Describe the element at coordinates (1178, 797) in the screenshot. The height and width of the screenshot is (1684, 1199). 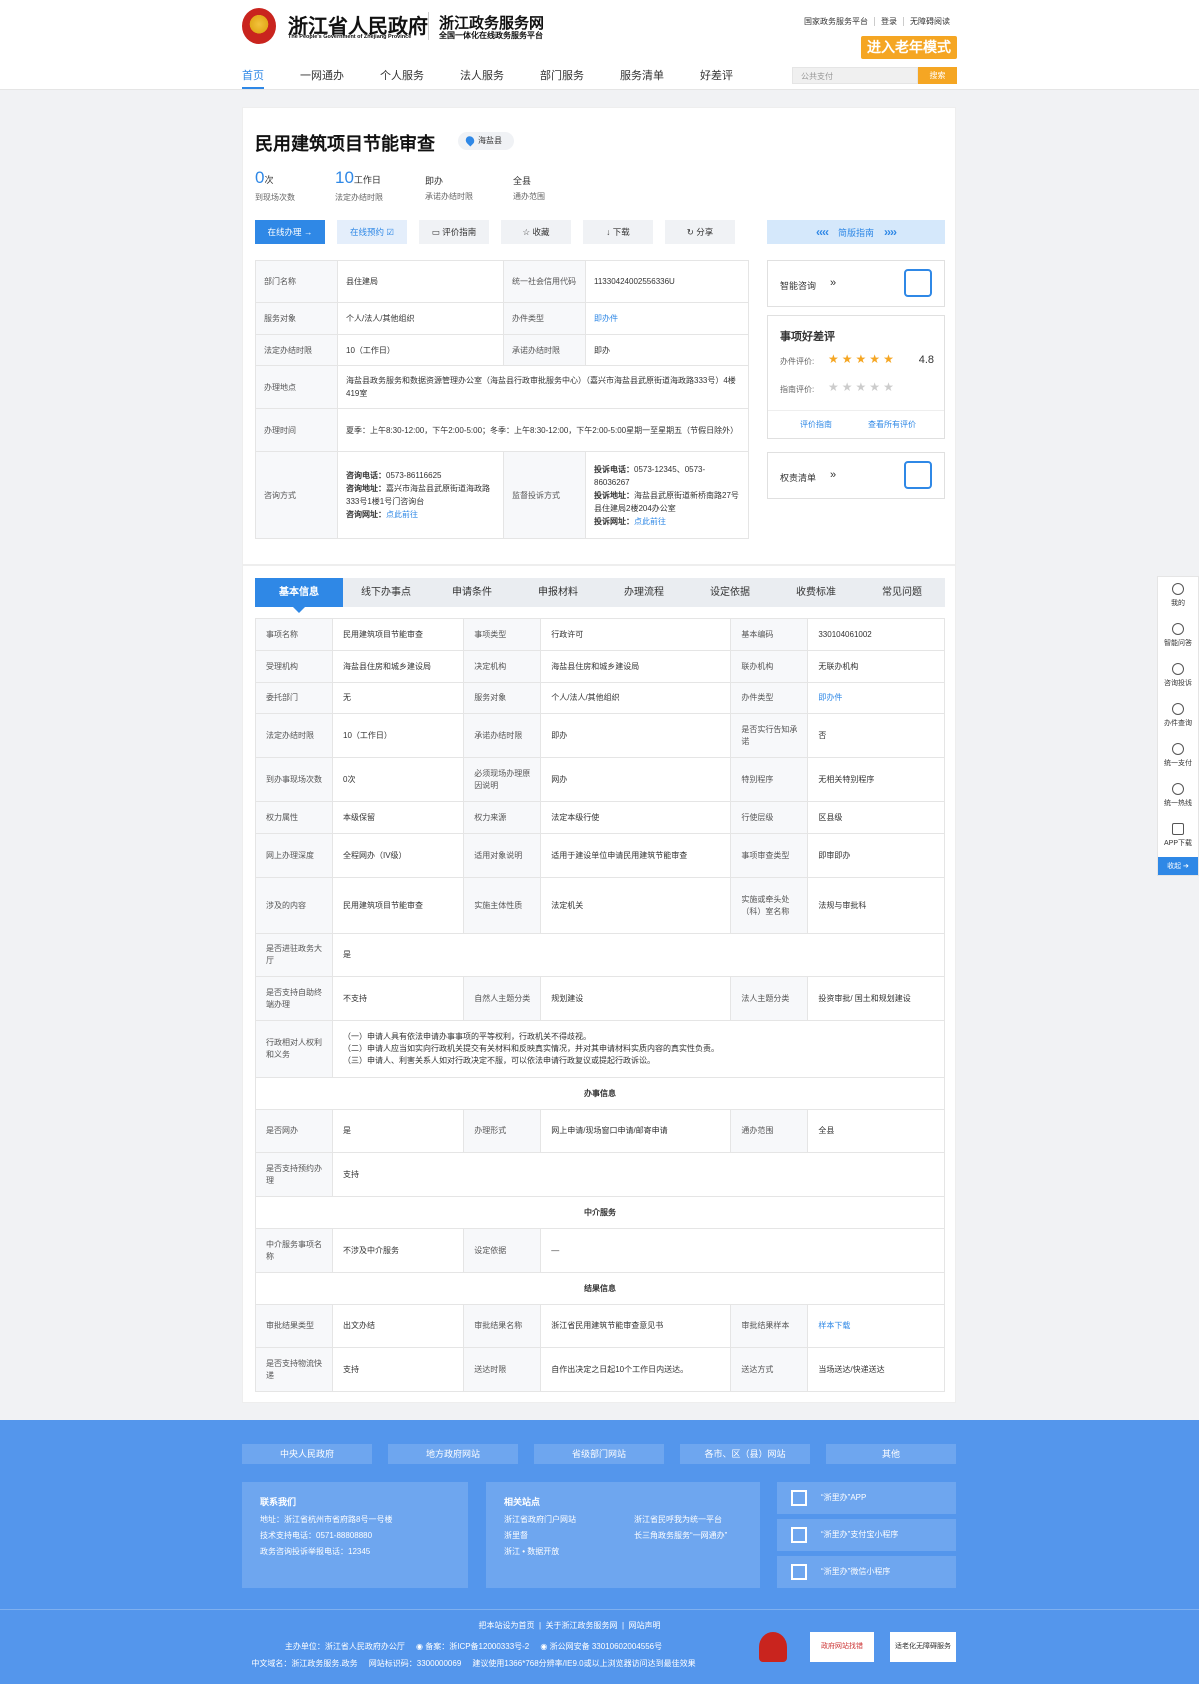
I see `hotline-button: 统一热线` at that location.